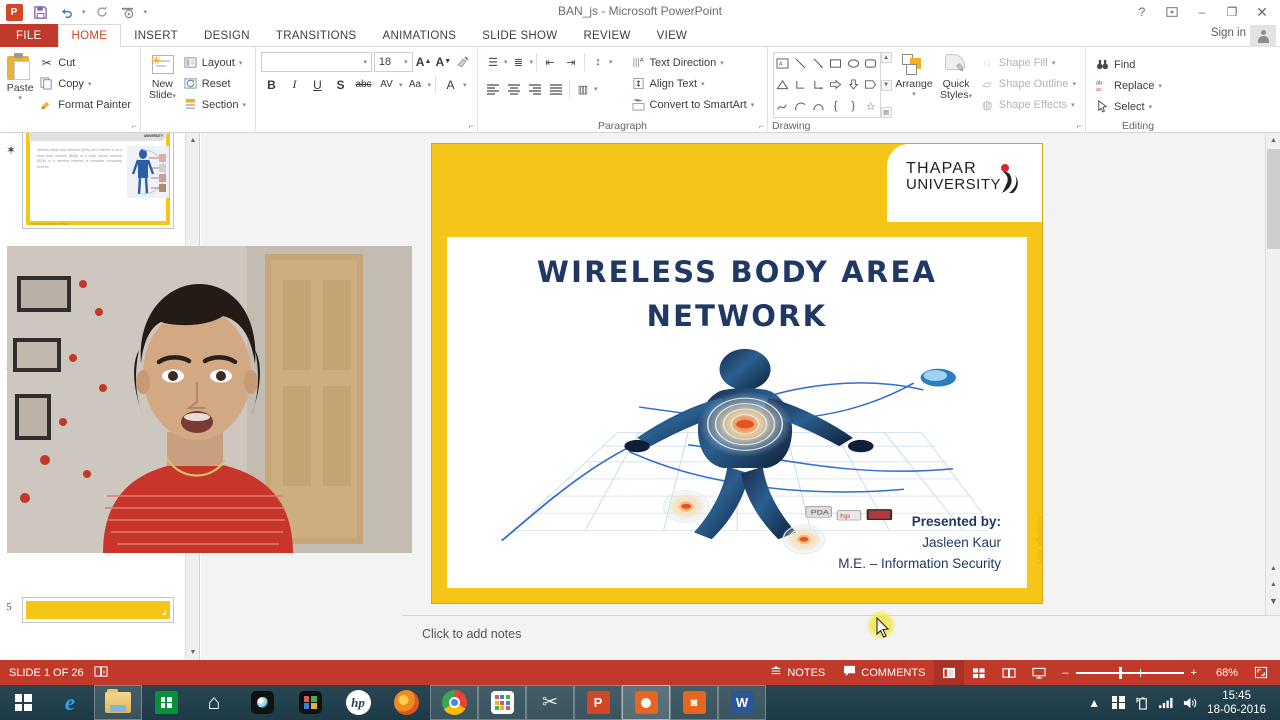  Describe the element at coordinates (471, 126) in the screenshot. I see `font-dialog-launcher: ⌐` at that location.